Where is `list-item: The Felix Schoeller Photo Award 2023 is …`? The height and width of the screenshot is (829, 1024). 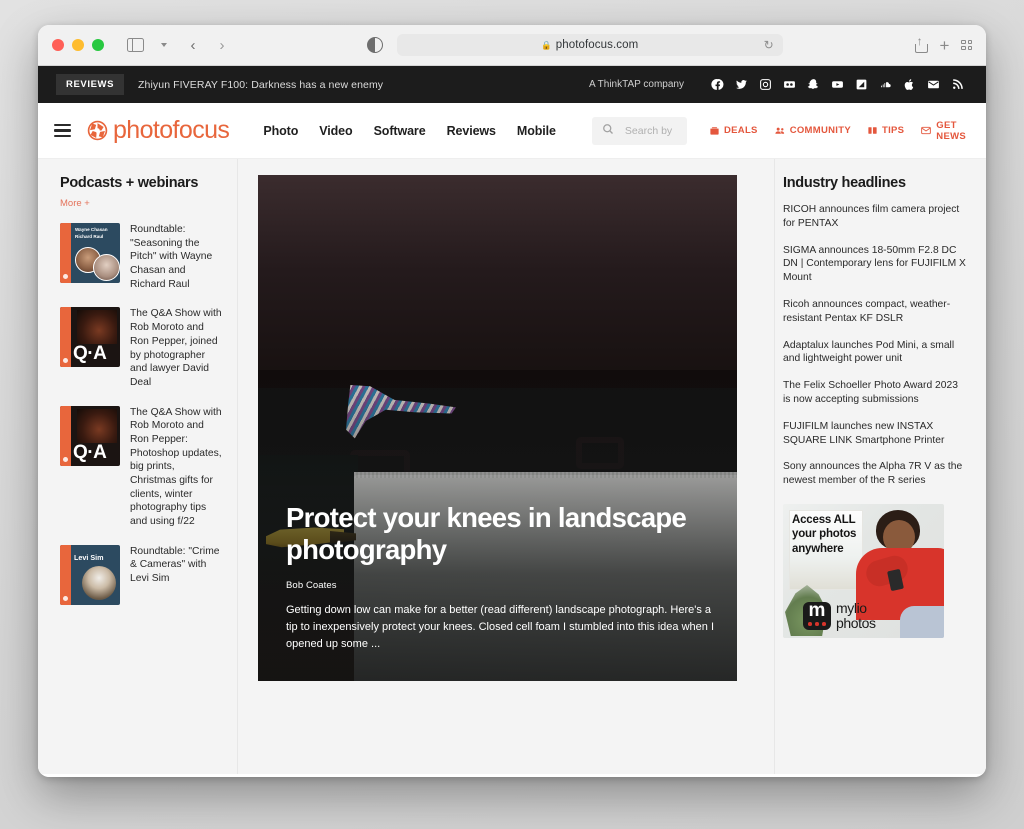
list-item: The Felix Schoeller Photo Award 2023 is … is located at coordinates (875, 393).